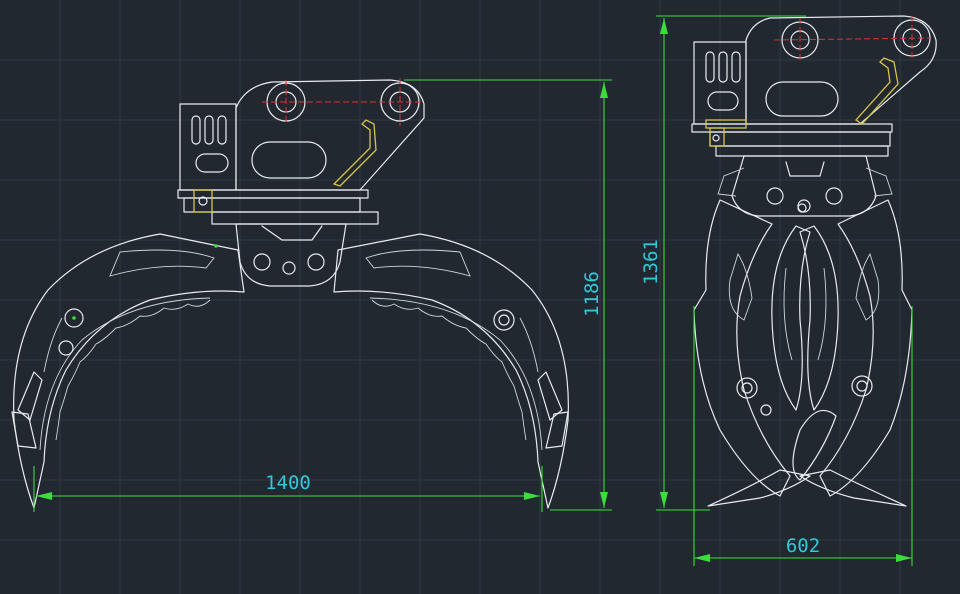 This screenshot has width=960, height=594. What do you see at coordinates (288, 483) in the screenshot?
I see `dimension-text-1400: 1400` at bounding box center [288, 483].